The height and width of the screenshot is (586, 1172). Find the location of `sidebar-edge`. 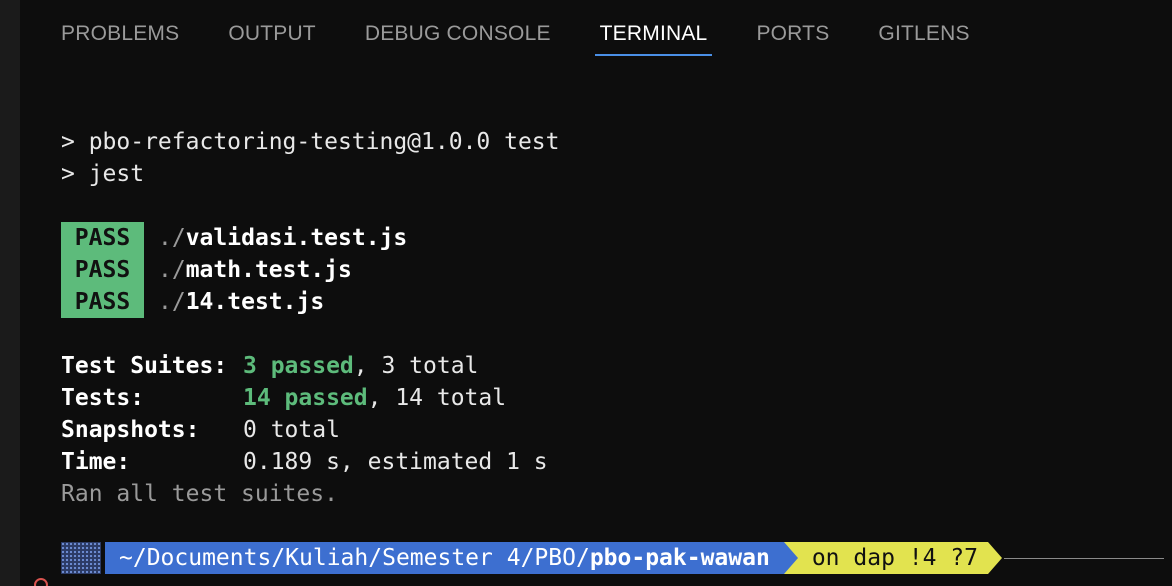

sidebar-edge is located at coordinates (10, 293).